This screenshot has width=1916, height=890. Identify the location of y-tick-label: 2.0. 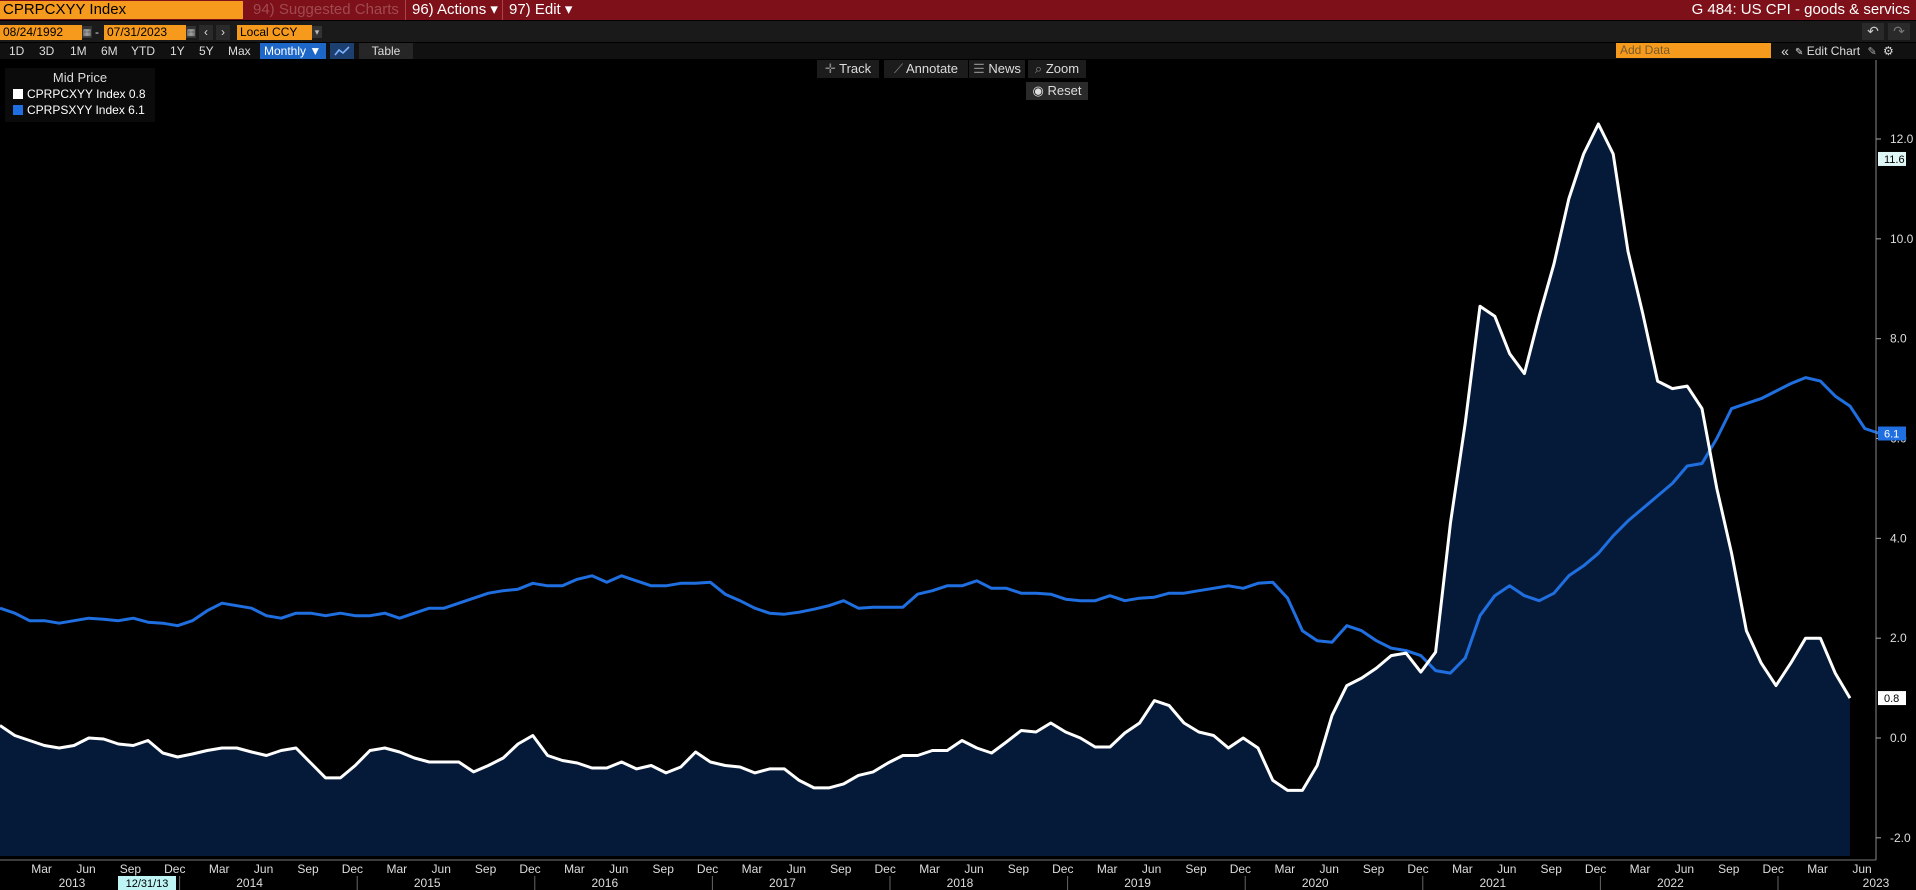
(1898, 638).